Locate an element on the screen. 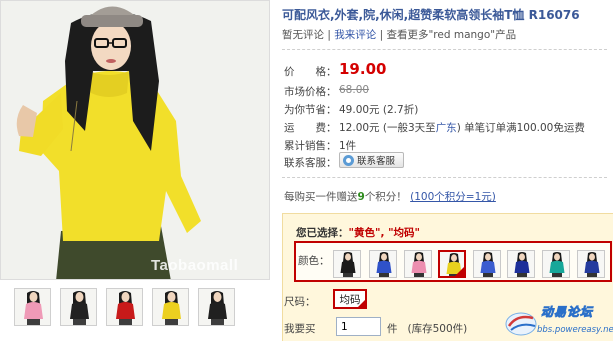 The image size is (613, 341). quantity-label: 我要买 is located at coordinates (300, 329).